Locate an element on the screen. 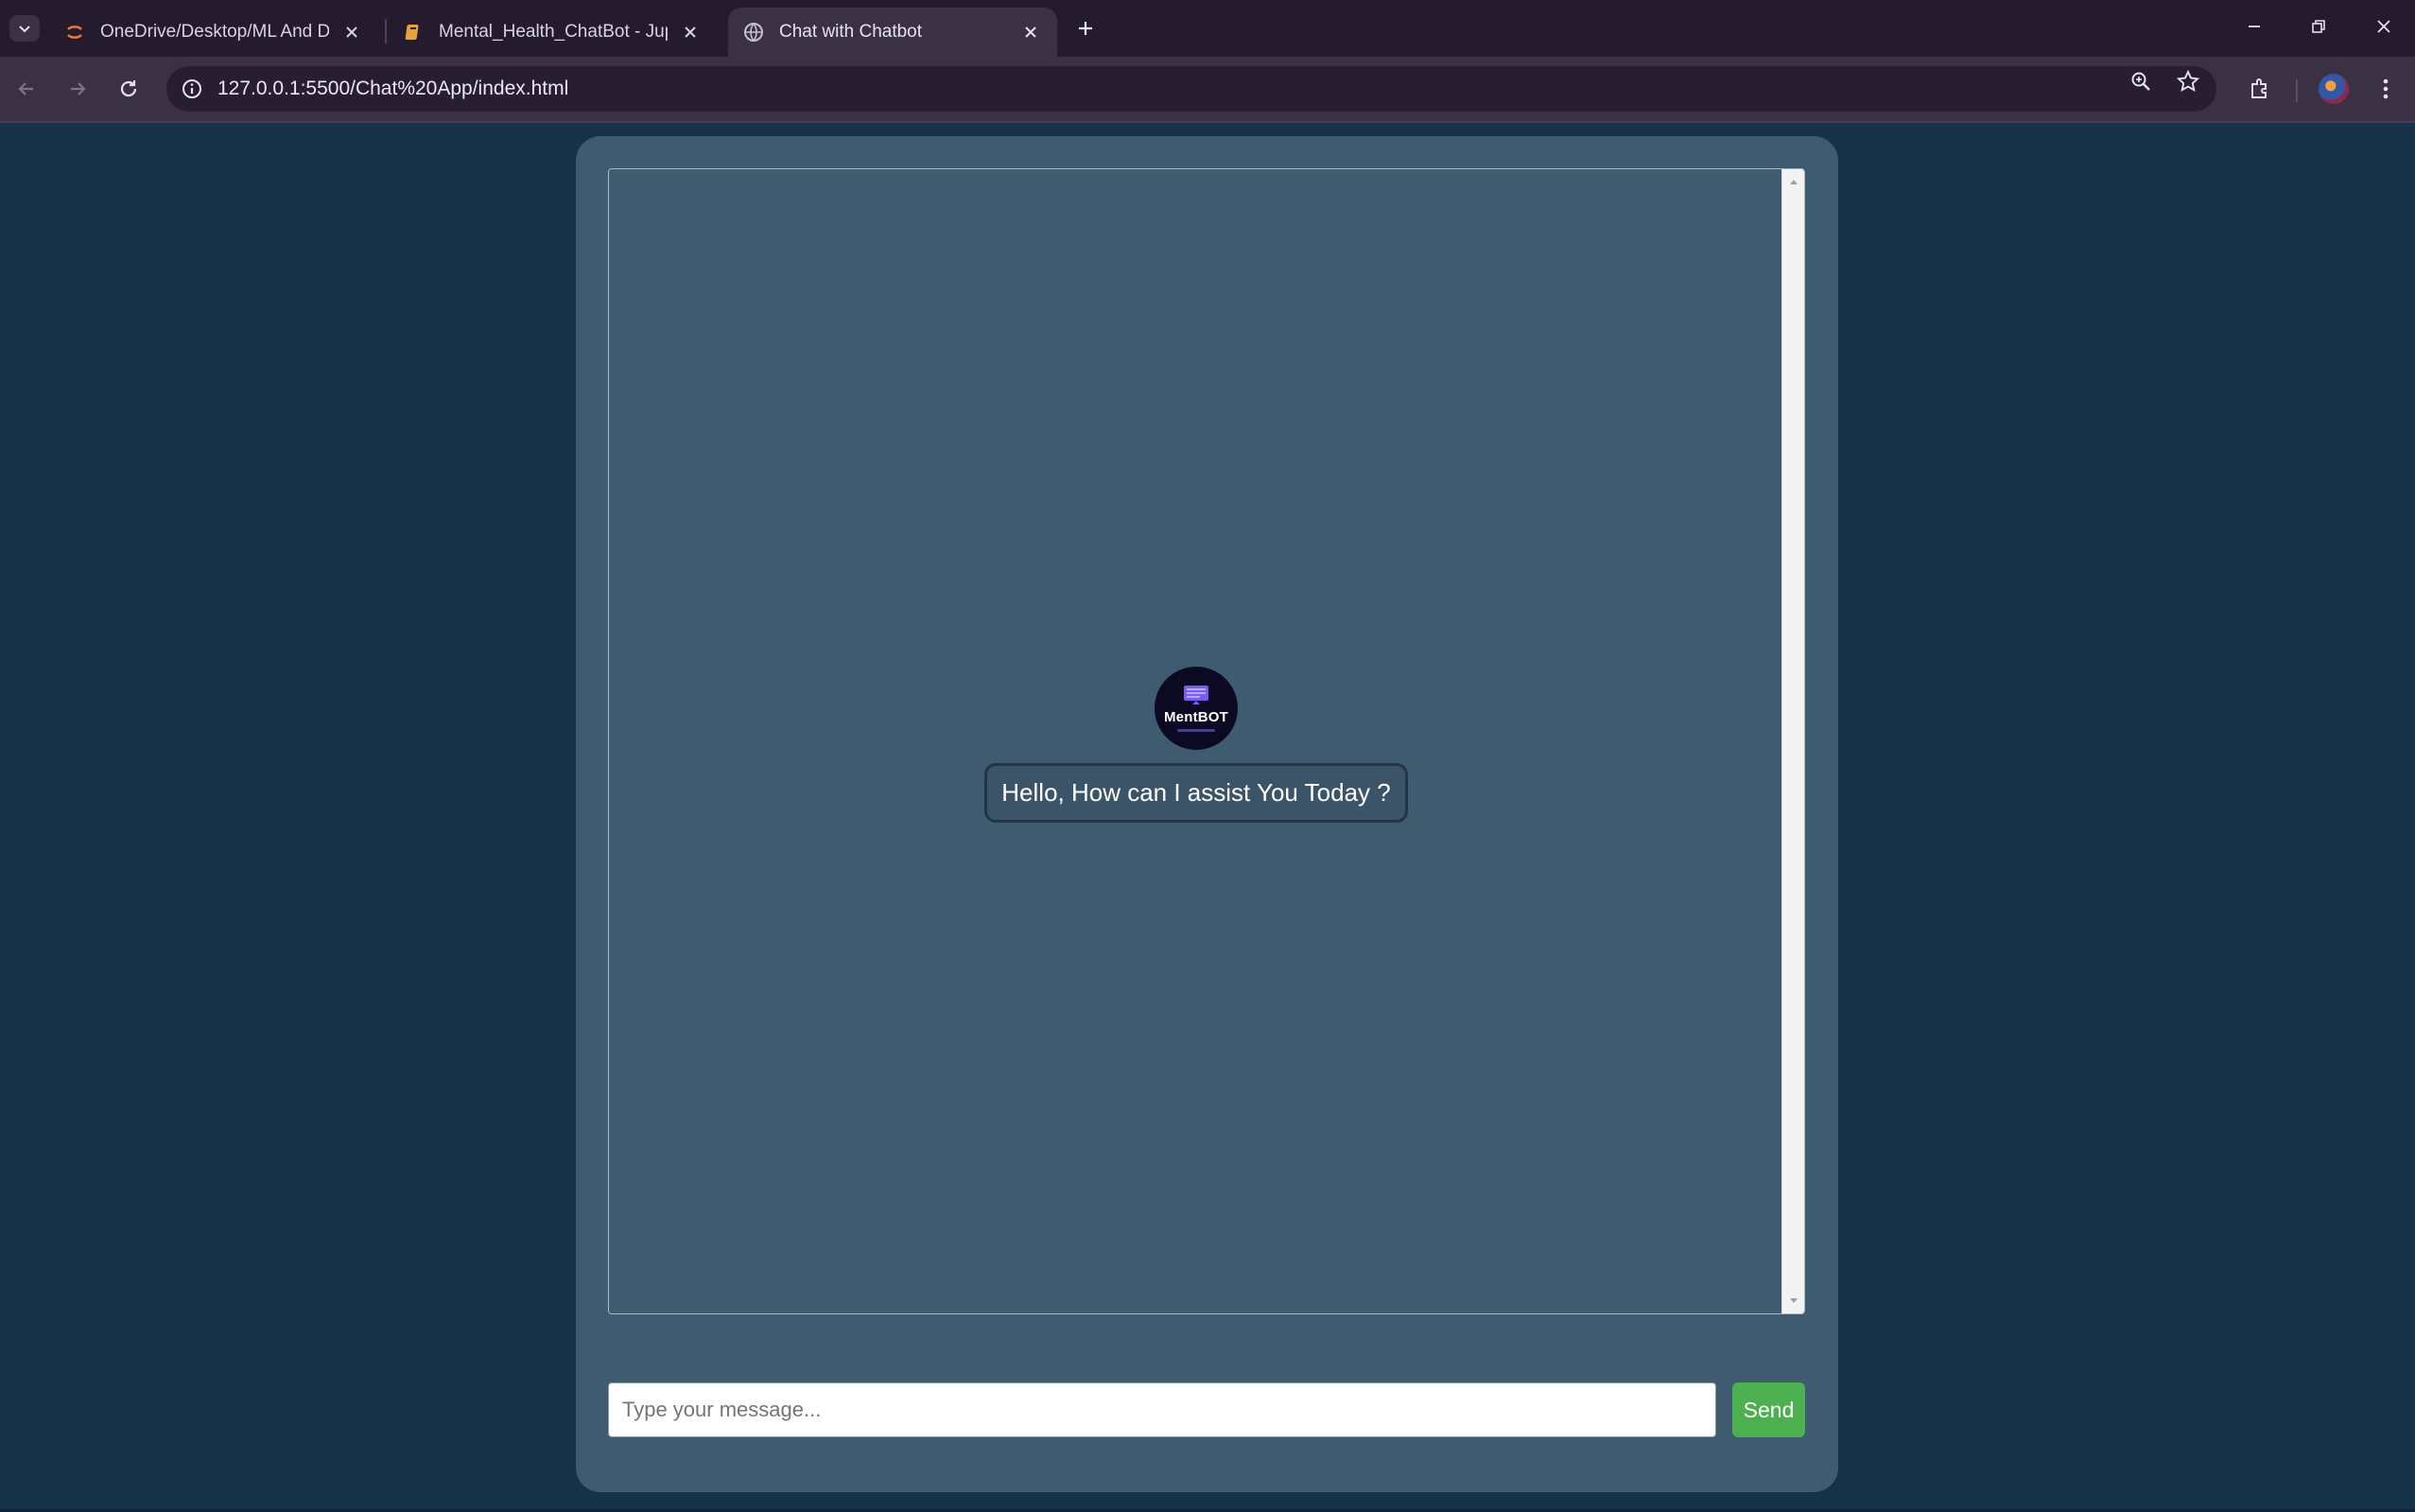 The height and width of the screenshot is (1512, 2415). new-tab-button is located at coordinates (1085, 28).